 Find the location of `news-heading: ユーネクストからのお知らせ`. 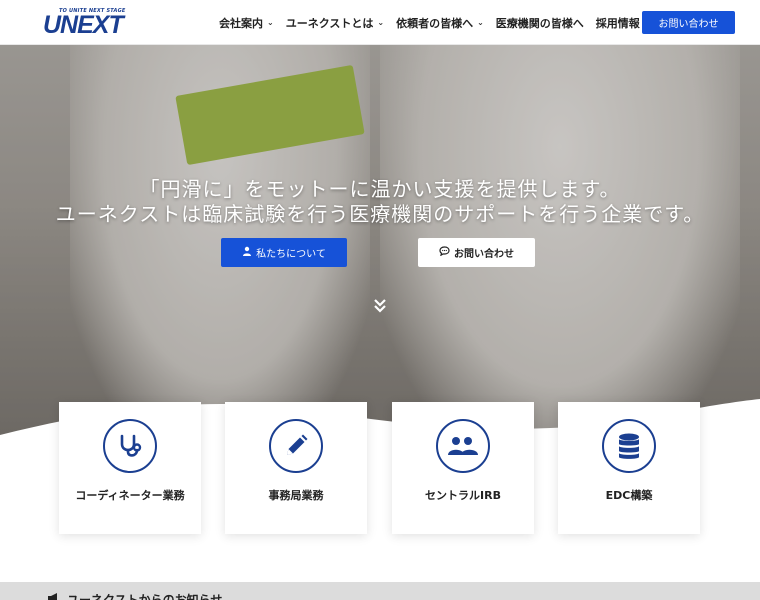

news-heading: ユーネクストからのお知らせ is located at coordinates (134, 595).